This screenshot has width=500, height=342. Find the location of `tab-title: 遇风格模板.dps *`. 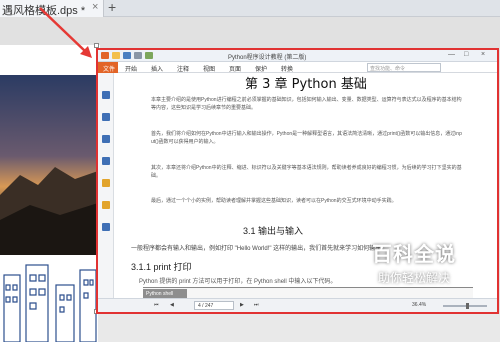

tab-title: 遇风格模板.dps * is located at coordinates (44, 11).